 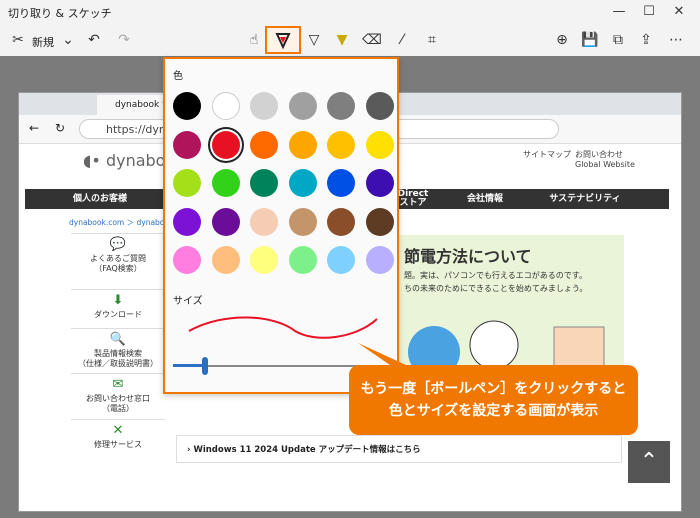 I want to click on toolbar: ✂ 新規 ⌄ ↶ ↷ ☝ ▽ ▼ ⌫ ⁄ ⌗ ⊕ 💾 ⧉ ⇪ ⋯, so click(x=350, y=40).